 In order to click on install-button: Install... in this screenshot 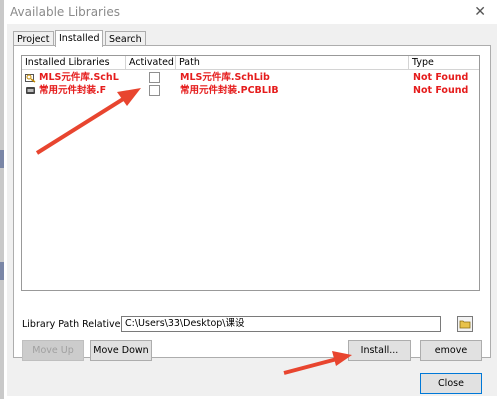, I will do `click(379, 350)`.